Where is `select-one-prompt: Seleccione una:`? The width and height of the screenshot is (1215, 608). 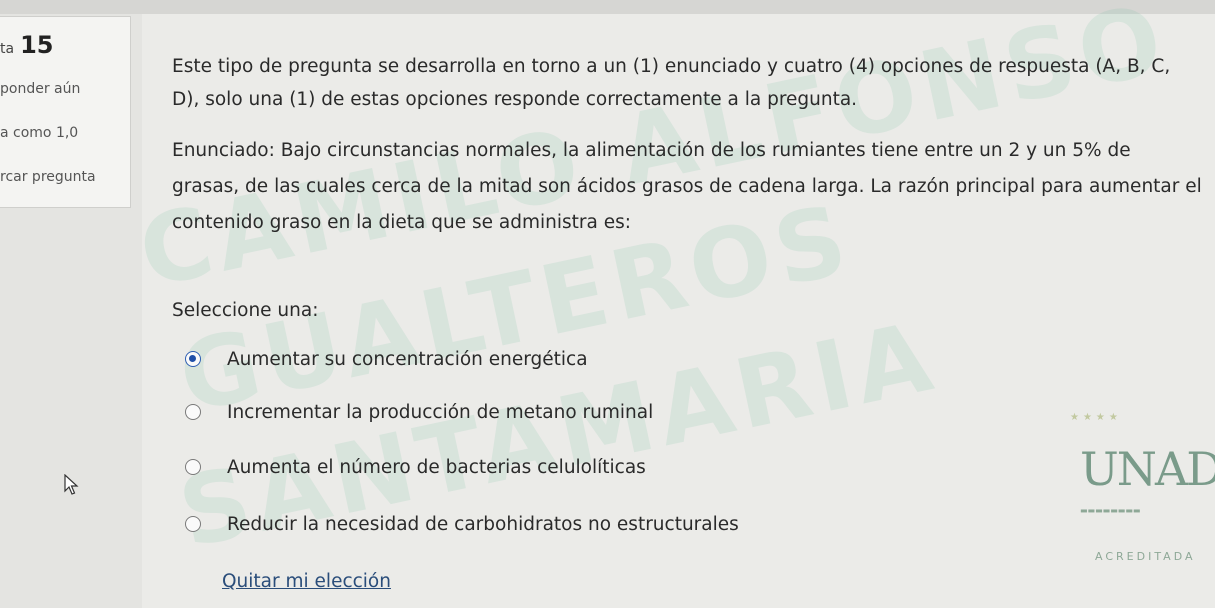 select-one-prompt: Seleccione una: is located at coordinates (245, 310).